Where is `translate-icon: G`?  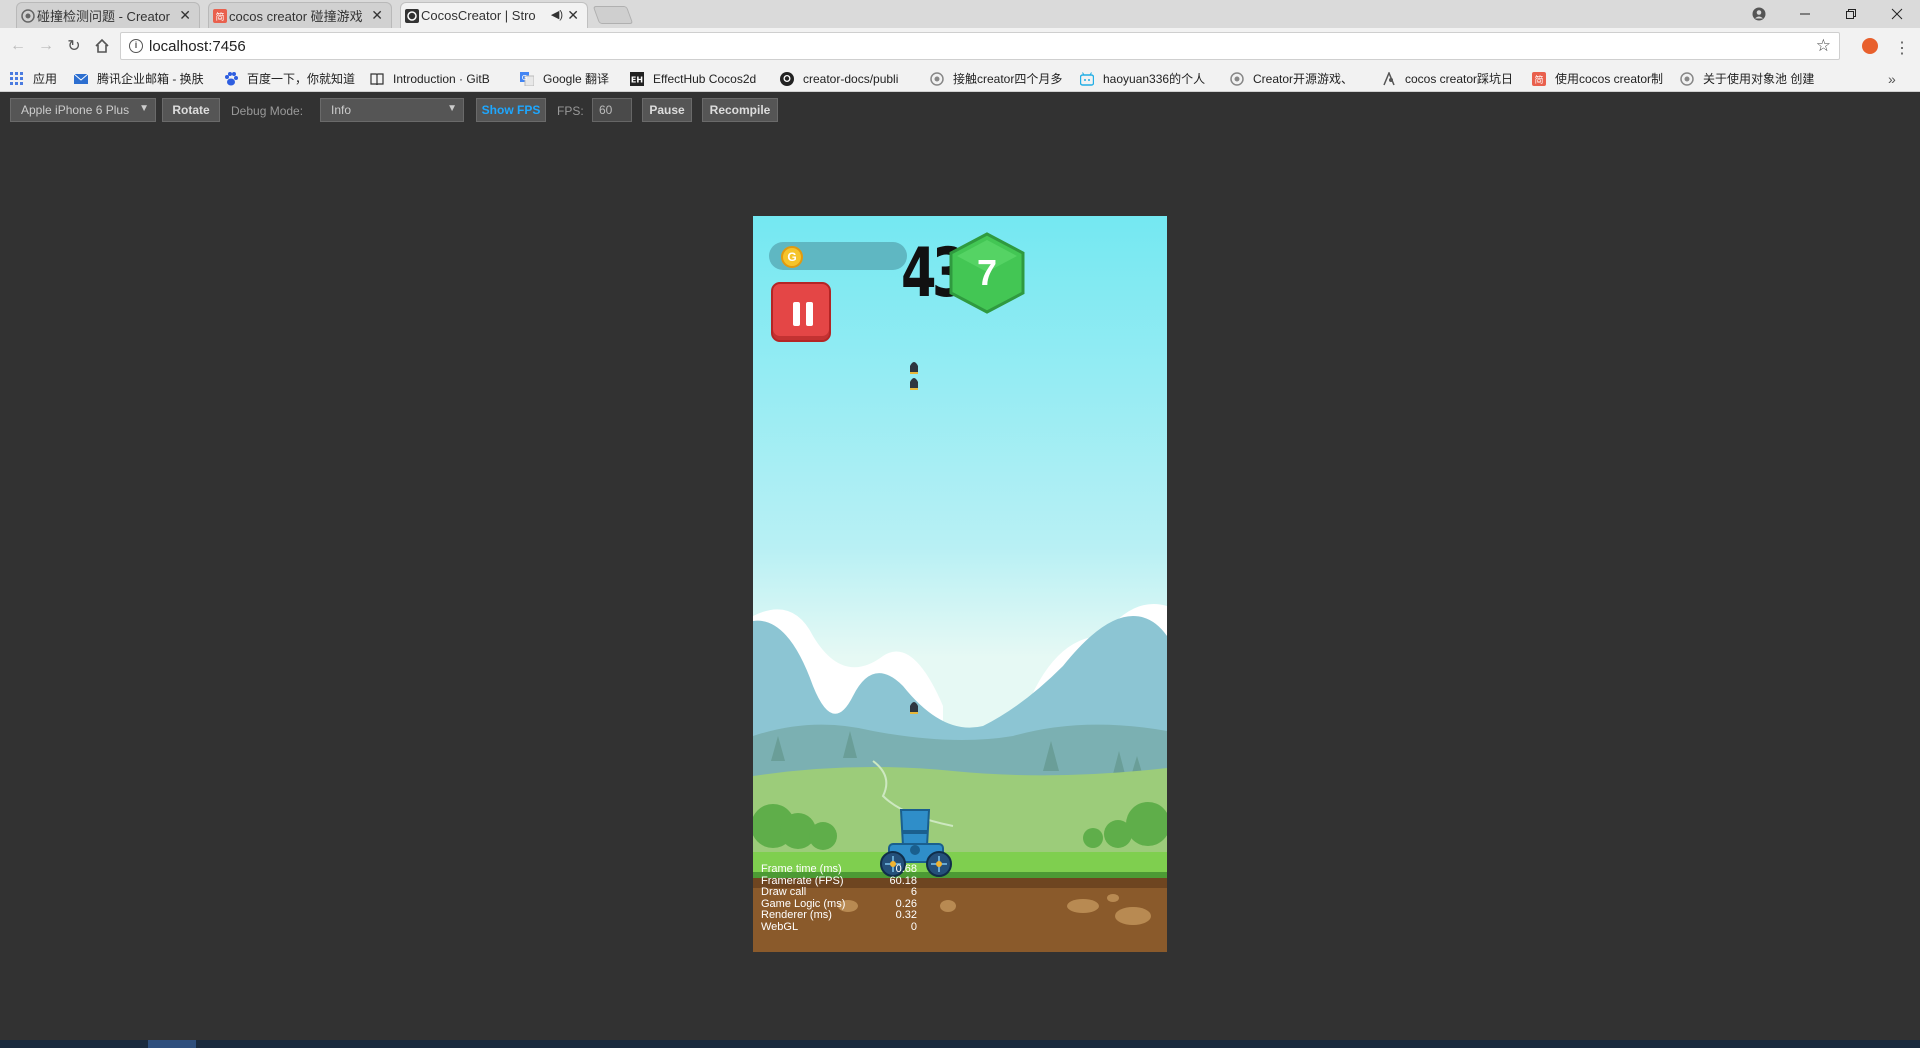
translate-icon: G is located at coordinates (527, 78).